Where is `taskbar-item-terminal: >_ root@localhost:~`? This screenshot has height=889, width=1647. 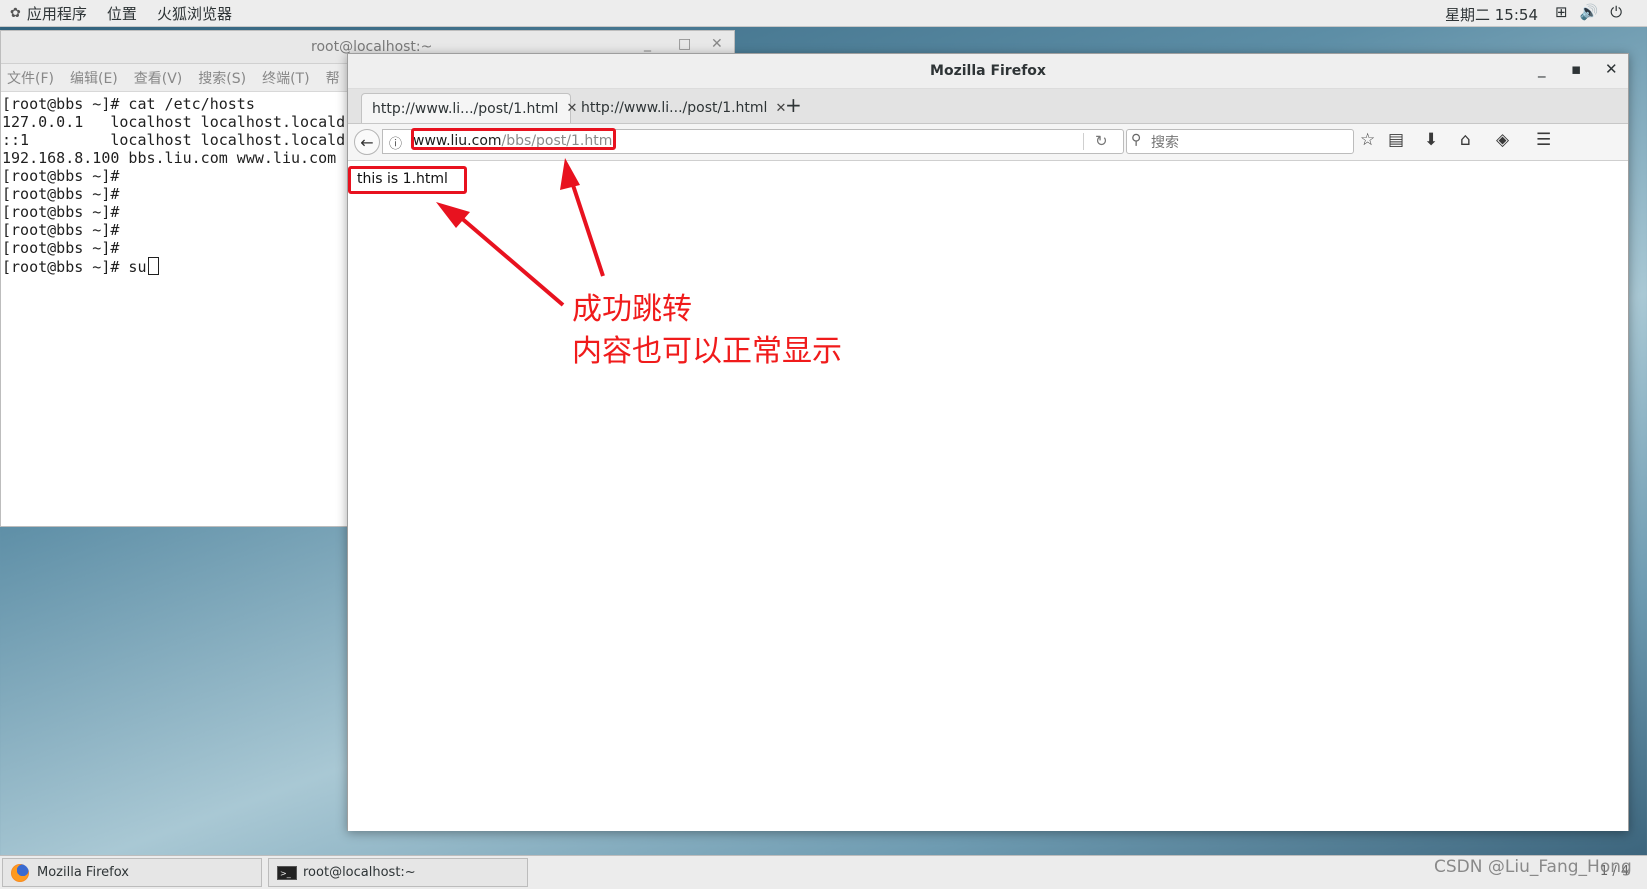
taskbar-item-terminal: >_ root@localhost:~ is located at coordinates (398, 872).